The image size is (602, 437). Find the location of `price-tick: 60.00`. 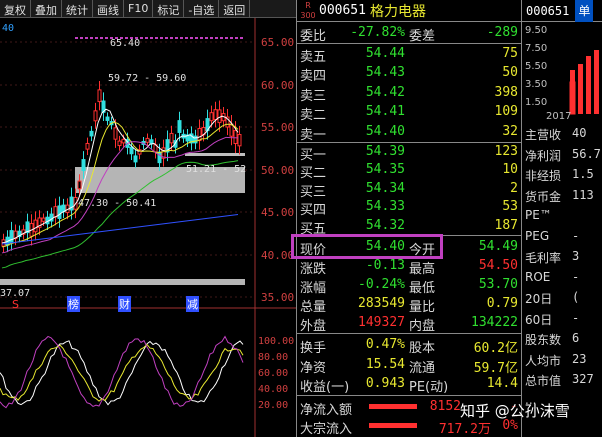

price-tick: 60.00 is located at coordinates (278, 85).